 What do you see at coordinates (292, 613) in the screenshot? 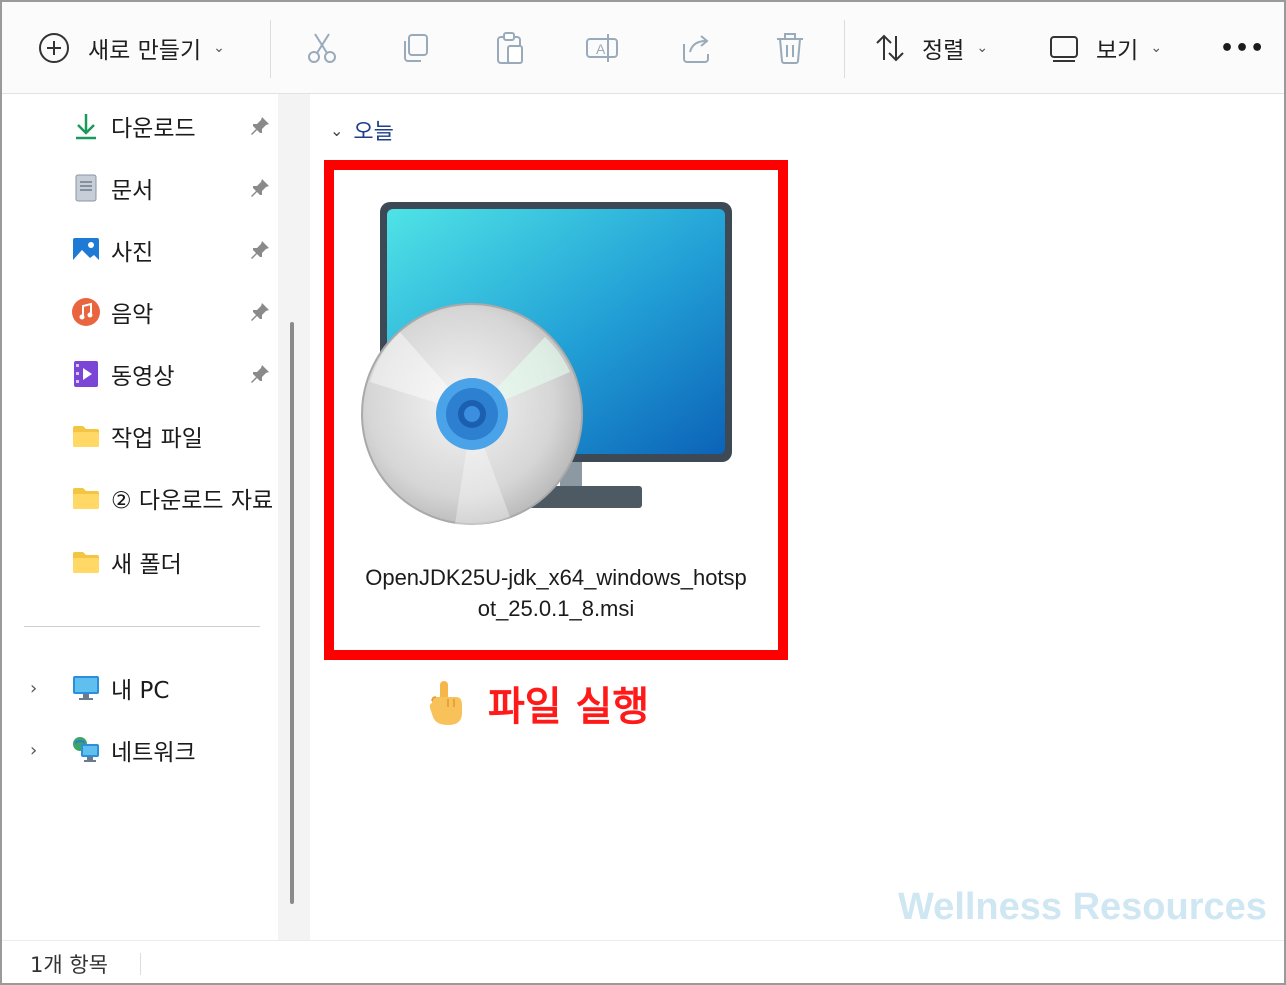
I see `sidebar-scrollbar-thumb` at bounding box center [292, 613].